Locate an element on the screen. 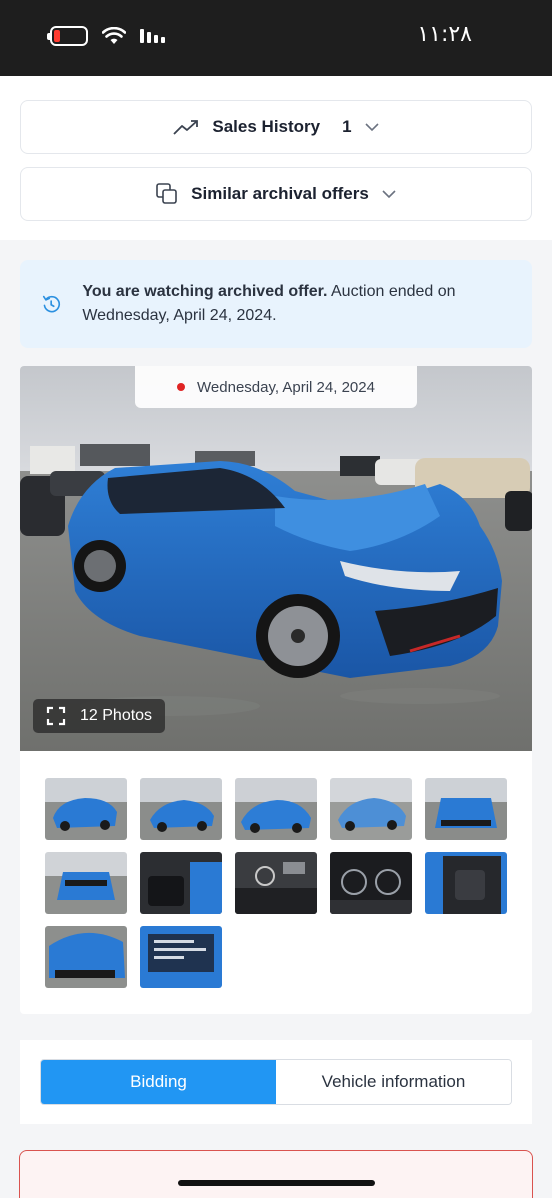  tab-bar: Bidding Vehicle information is located at coordinates (276, 1082).